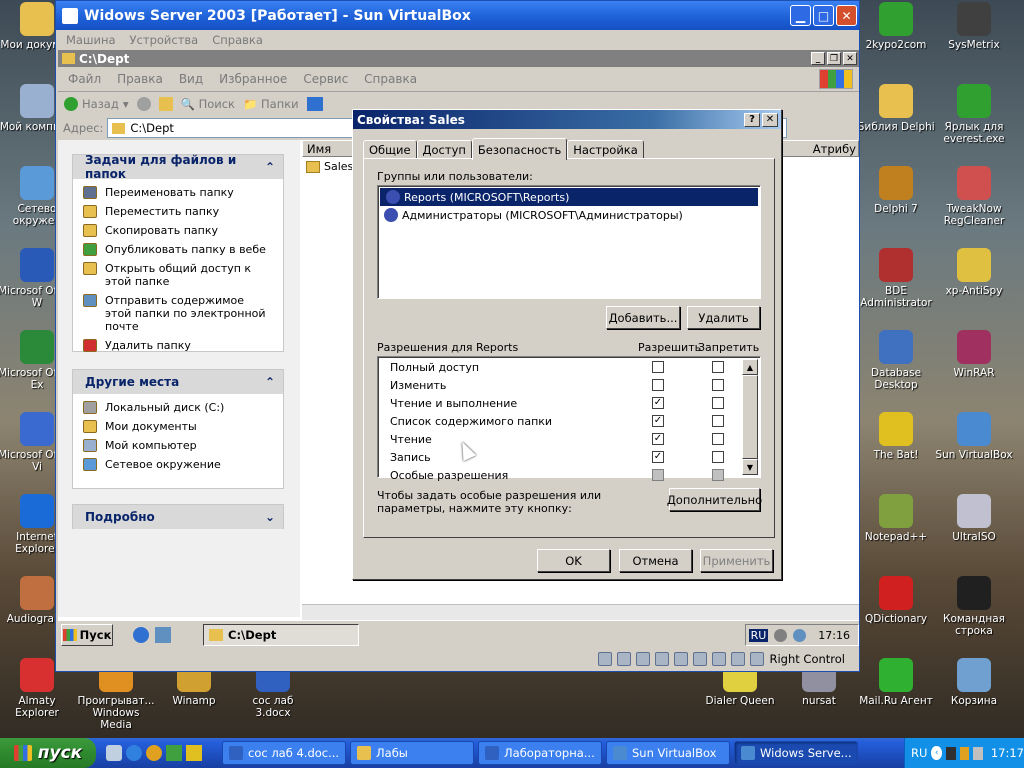 The height and width of the screenshot is (768, 1024). Describe the element at coordinates (253, 79) in the screenshot. I see `menu-favorites: Избранное` at that location.